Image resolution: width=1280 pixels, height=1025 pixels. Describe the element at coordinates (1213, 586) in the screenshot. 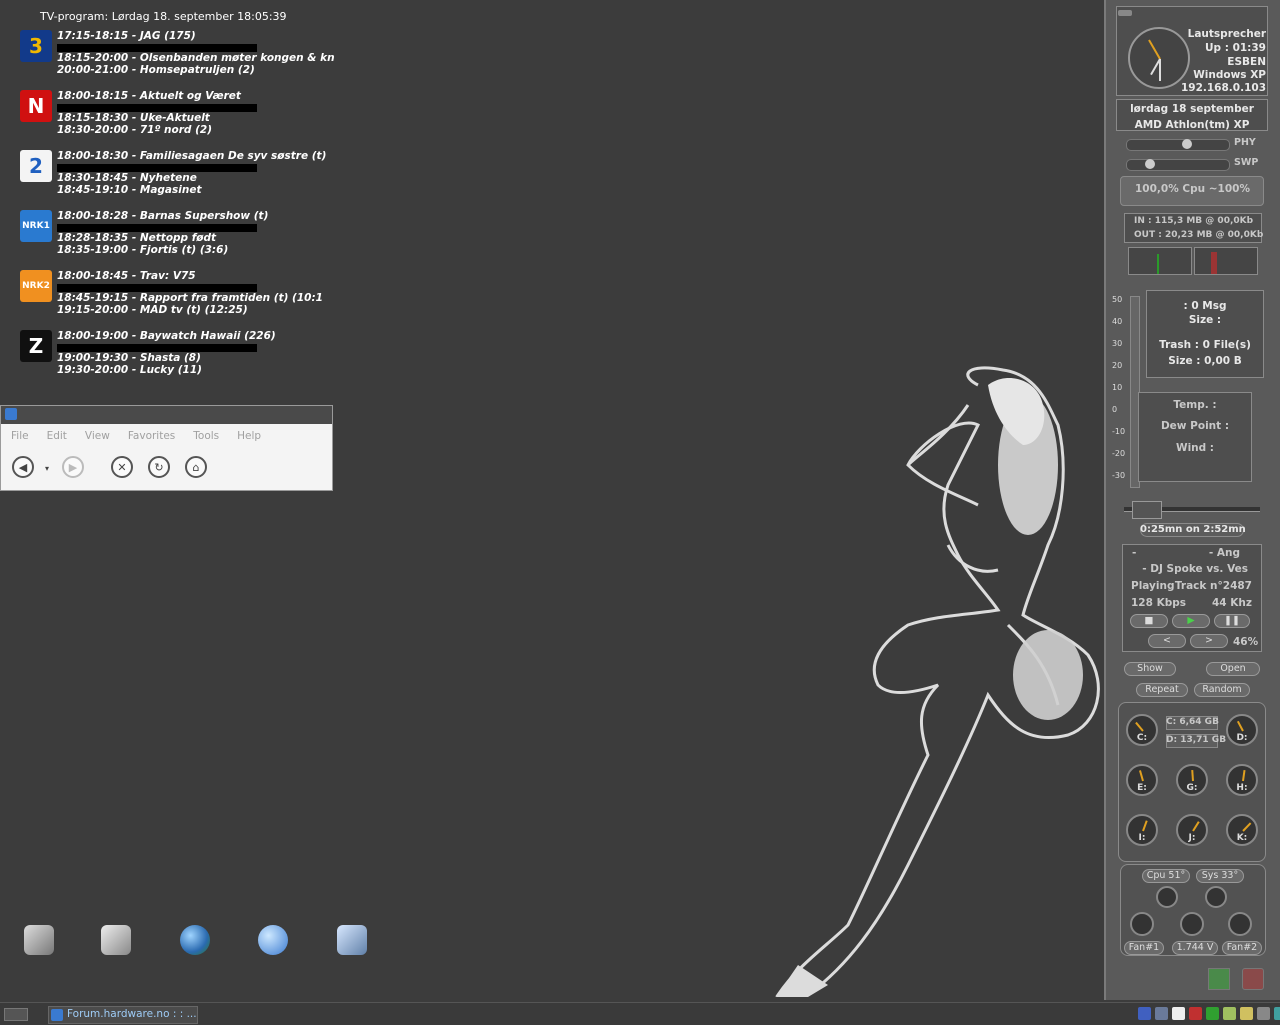

I see `player-track: Track n°2487` at that location.